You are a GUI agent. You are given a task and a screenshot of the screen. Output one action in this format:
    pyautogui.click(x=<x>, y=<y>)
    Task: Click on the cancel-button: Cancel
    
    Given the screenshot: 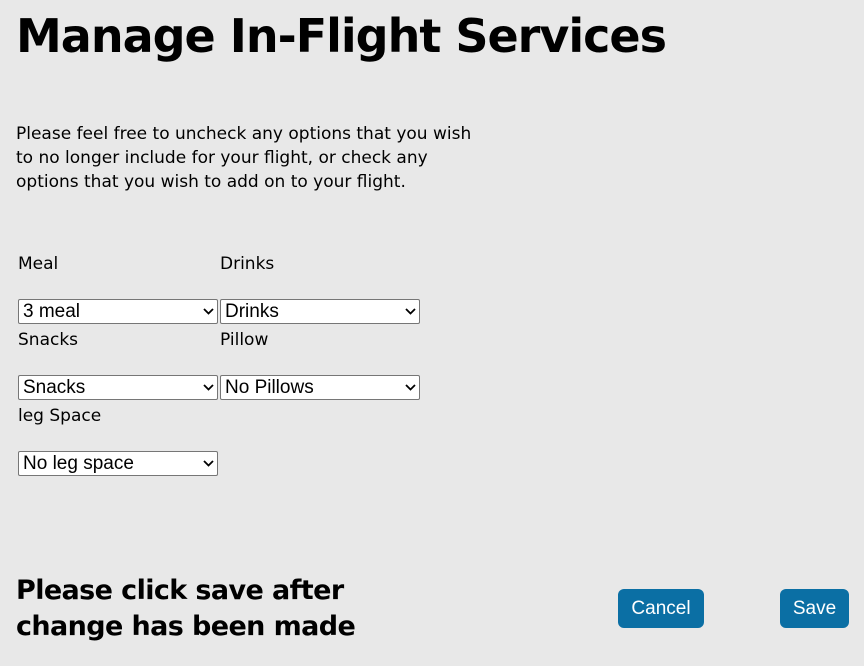 What is the action you would take?
    pyautogui.click(x=661, y=608)
    